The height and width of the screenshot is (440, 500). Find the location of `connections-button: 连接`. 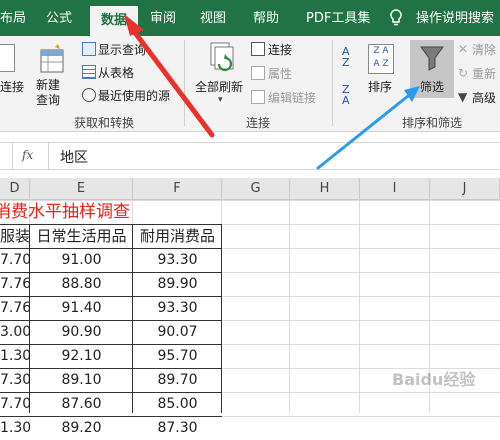

connections-button: 连接 is located at coordinates (280, 49).